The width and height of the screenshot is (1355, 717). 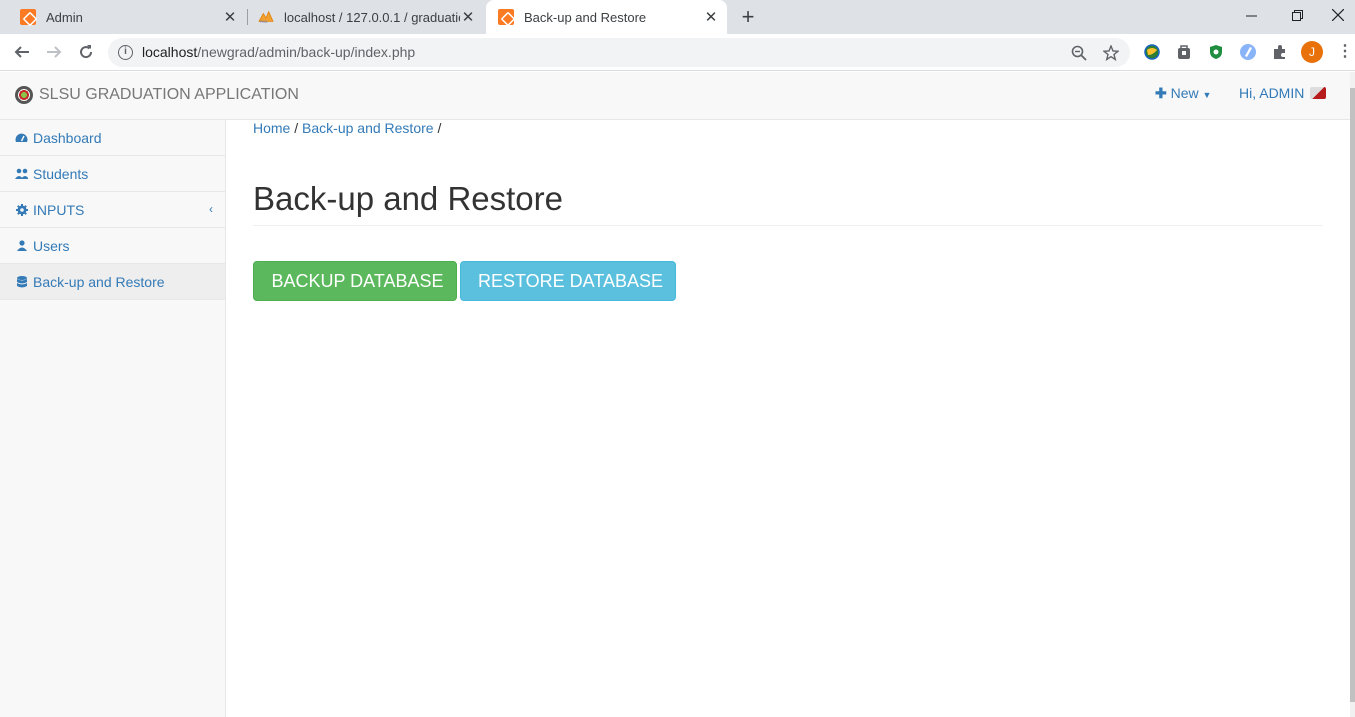 I want to click on breadcrumb: Home / Back-up and Restore /, so click(x=347, y=128).